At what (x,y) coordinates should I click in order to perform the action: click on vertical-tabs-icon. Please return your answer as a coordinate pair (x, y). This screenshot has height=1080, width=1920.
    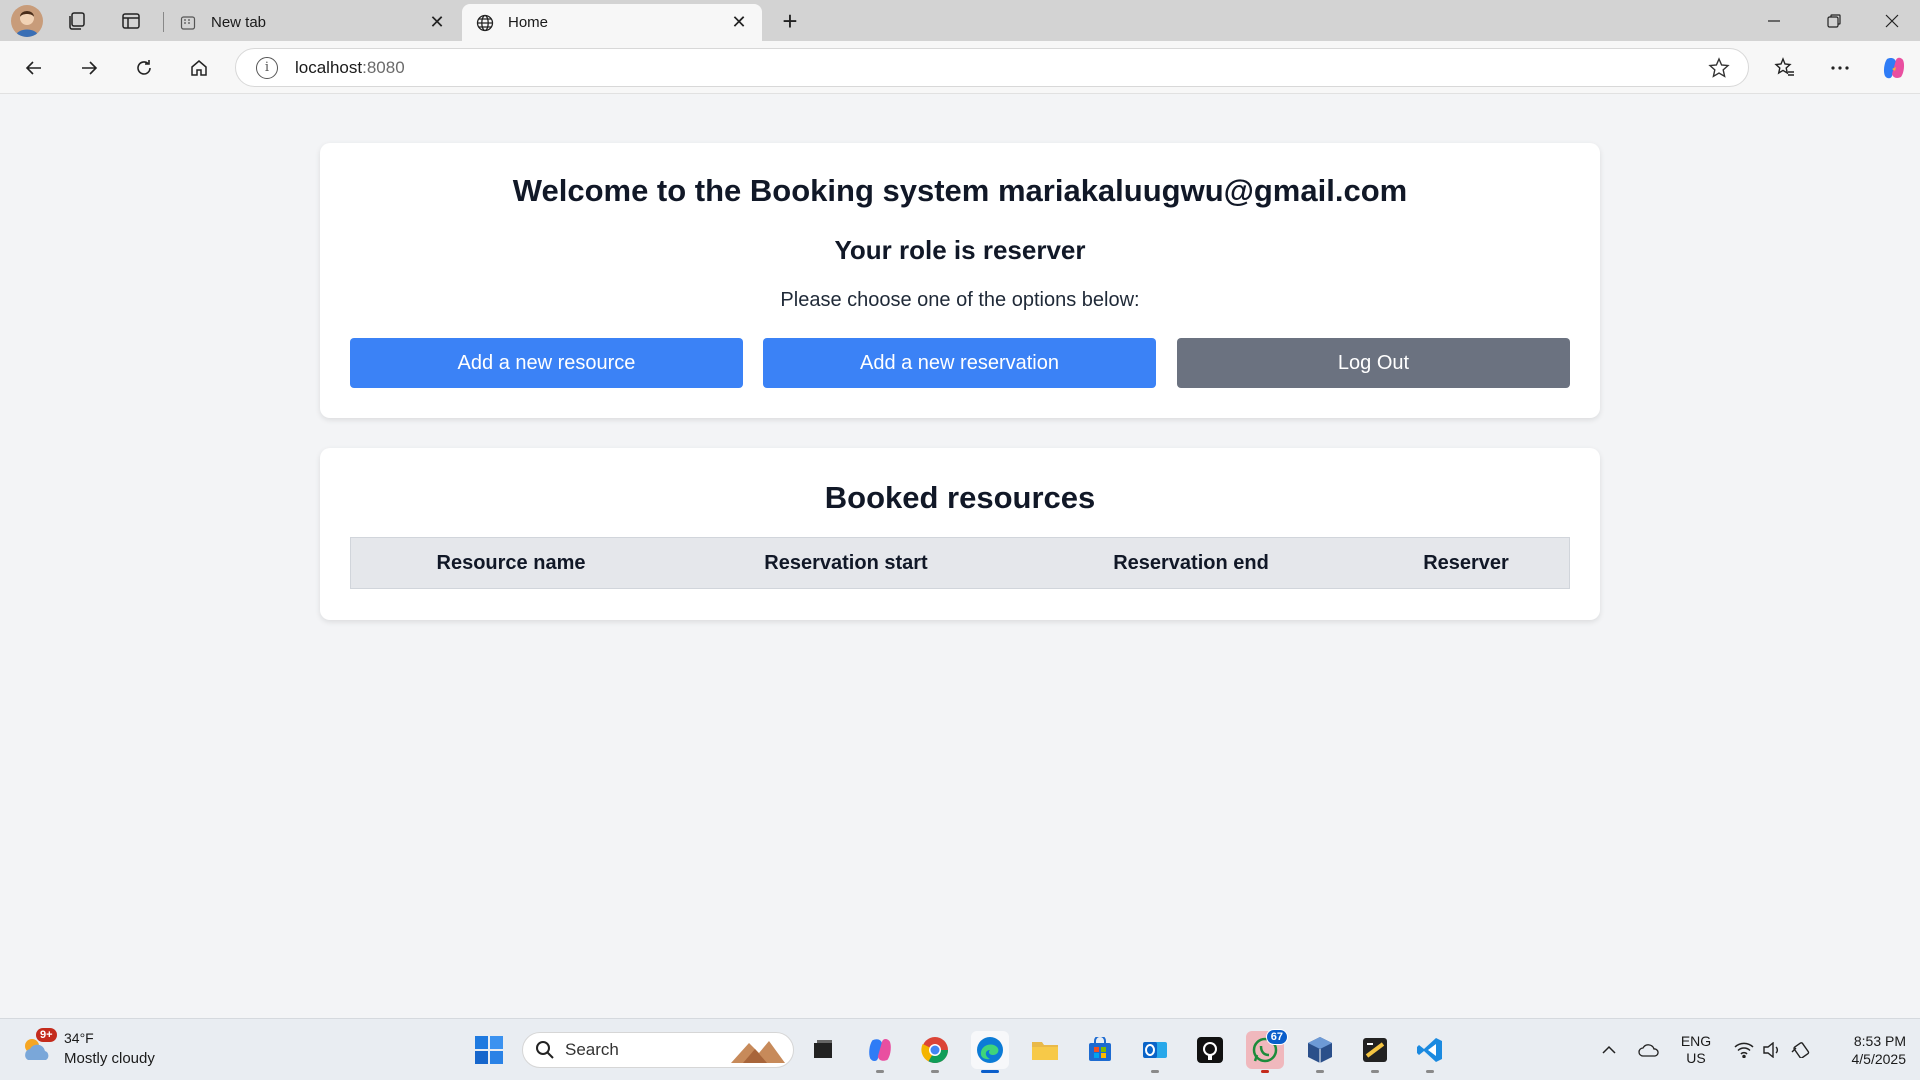
    Looking at the image, I should click on (131, 21).